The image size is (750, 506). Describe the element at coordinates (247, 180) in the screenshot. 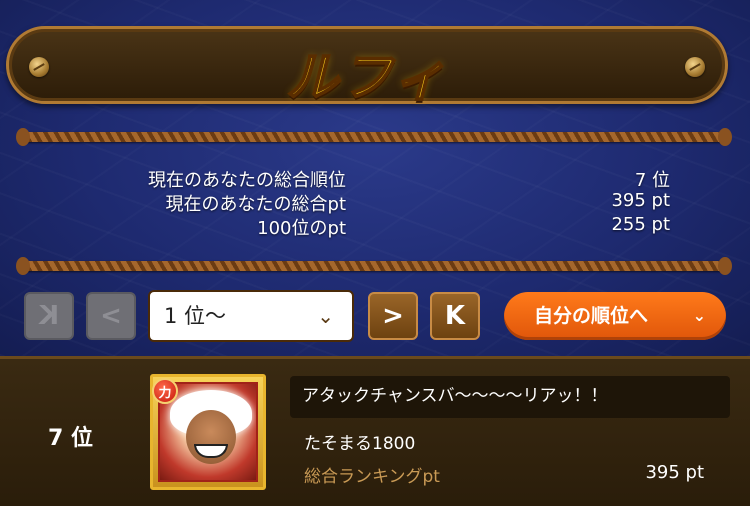

I see `stat-label: 現在のあなたの総合順位` at that location.